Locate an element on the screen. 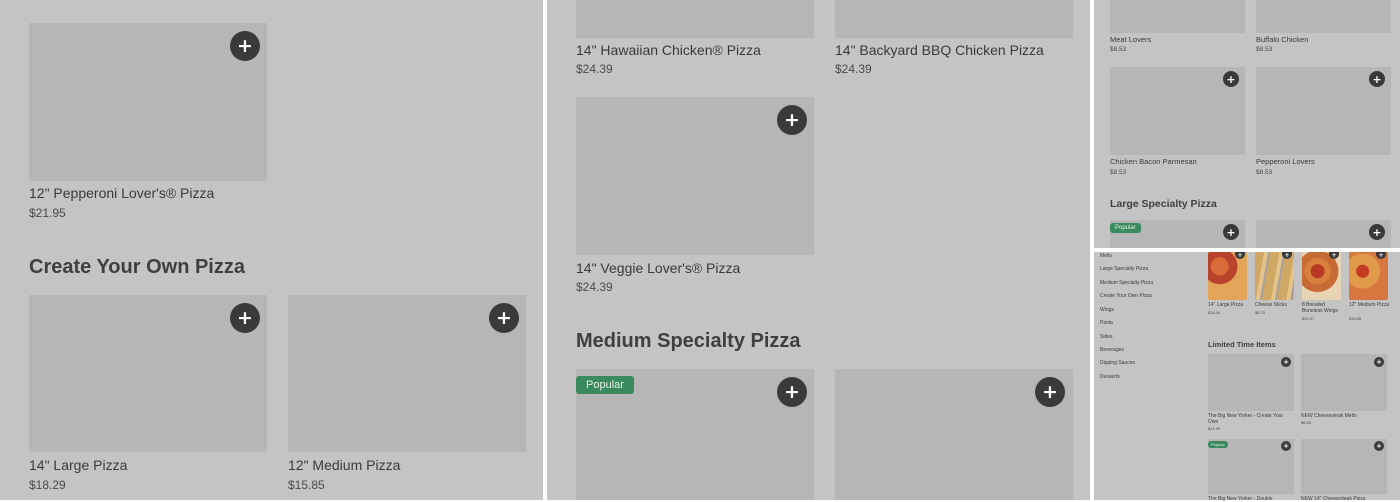  item-name: Buffalo Chicken is located at coordinates (1282, 39).